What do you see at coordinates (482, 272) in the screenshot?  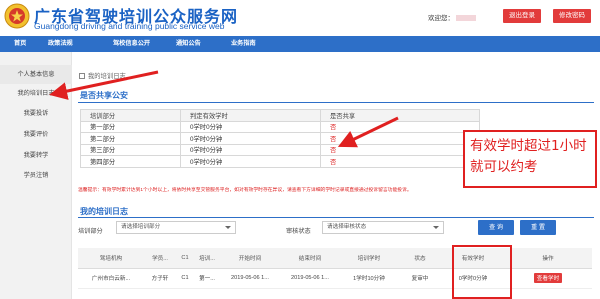 I see `valid-hours-highlight` at bounding box center [482, 272].